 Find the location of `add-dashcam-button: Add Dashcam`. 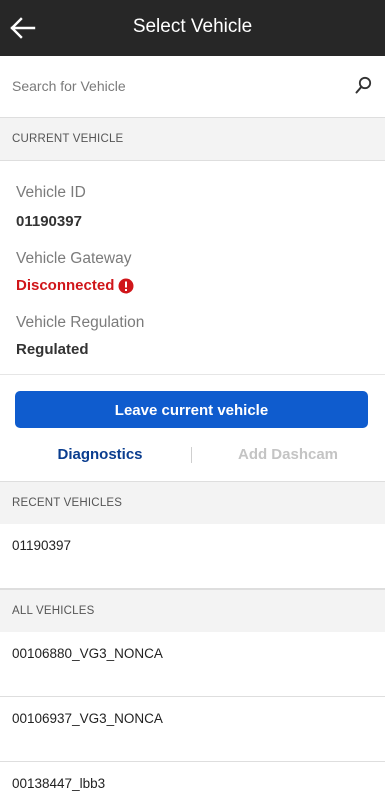

add-dashcam-button: Add Dashcam is located at coordinates (288, 454).